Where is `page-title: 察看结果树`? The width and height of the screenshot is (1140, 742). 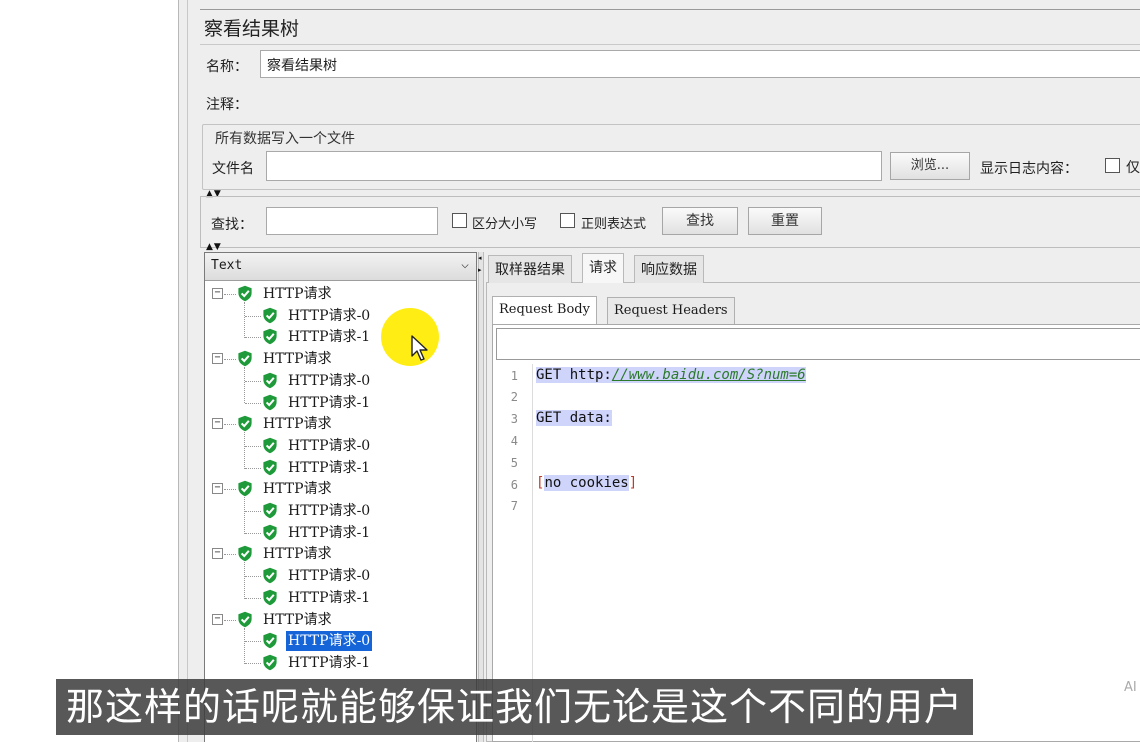
page-title: 察看结果树 is located at coordinates (252, 29).